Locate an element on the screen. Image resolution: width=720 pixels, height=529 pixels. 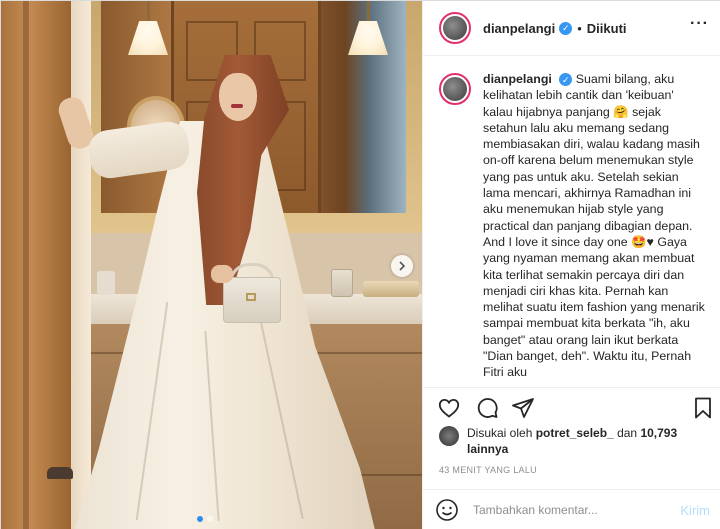
post-comment-button: Kirim is located at coordinates (695, 510).